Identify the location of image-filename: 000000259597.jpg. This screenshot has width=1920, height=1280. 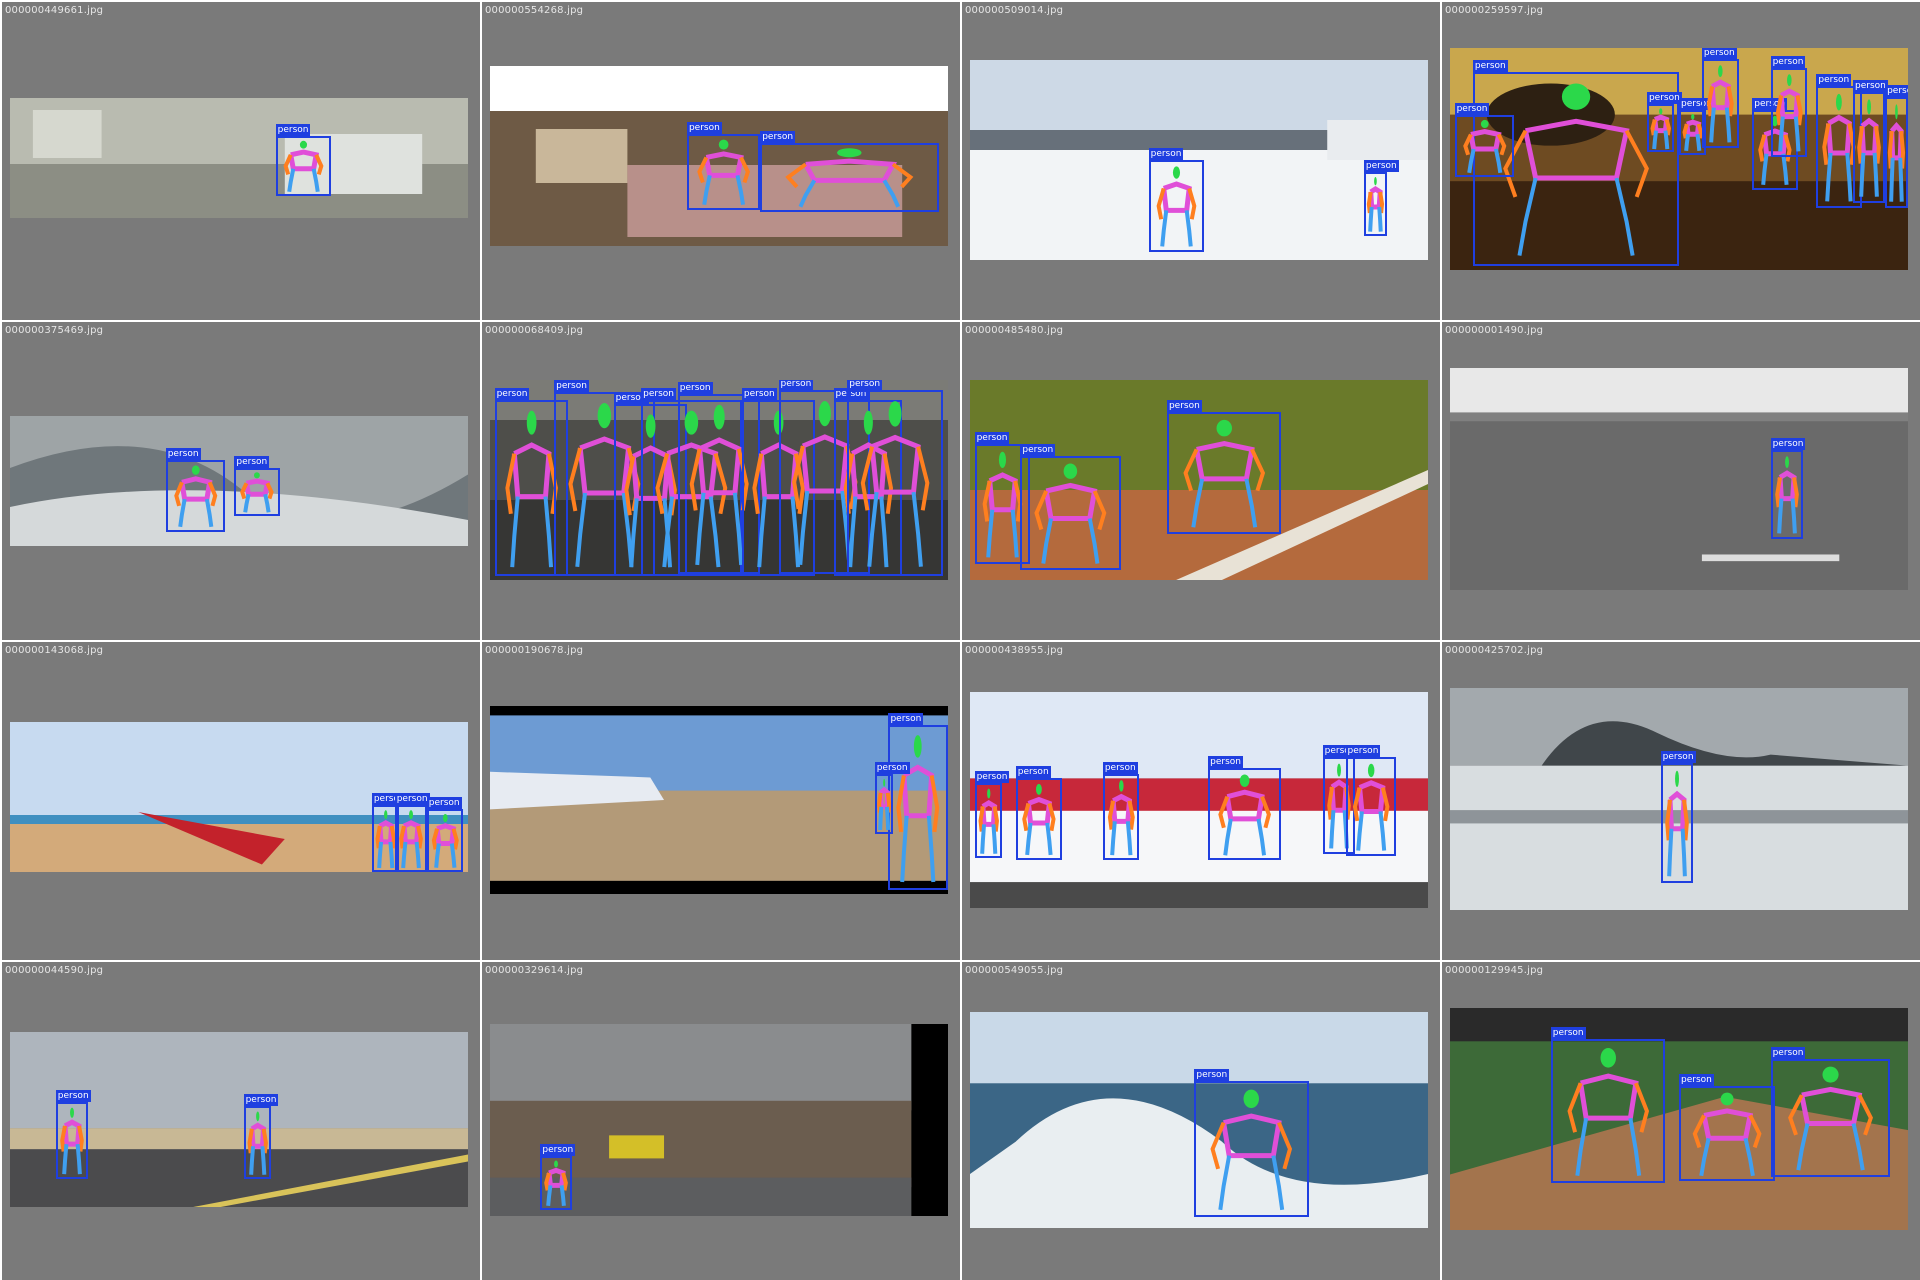
(1494, 10).